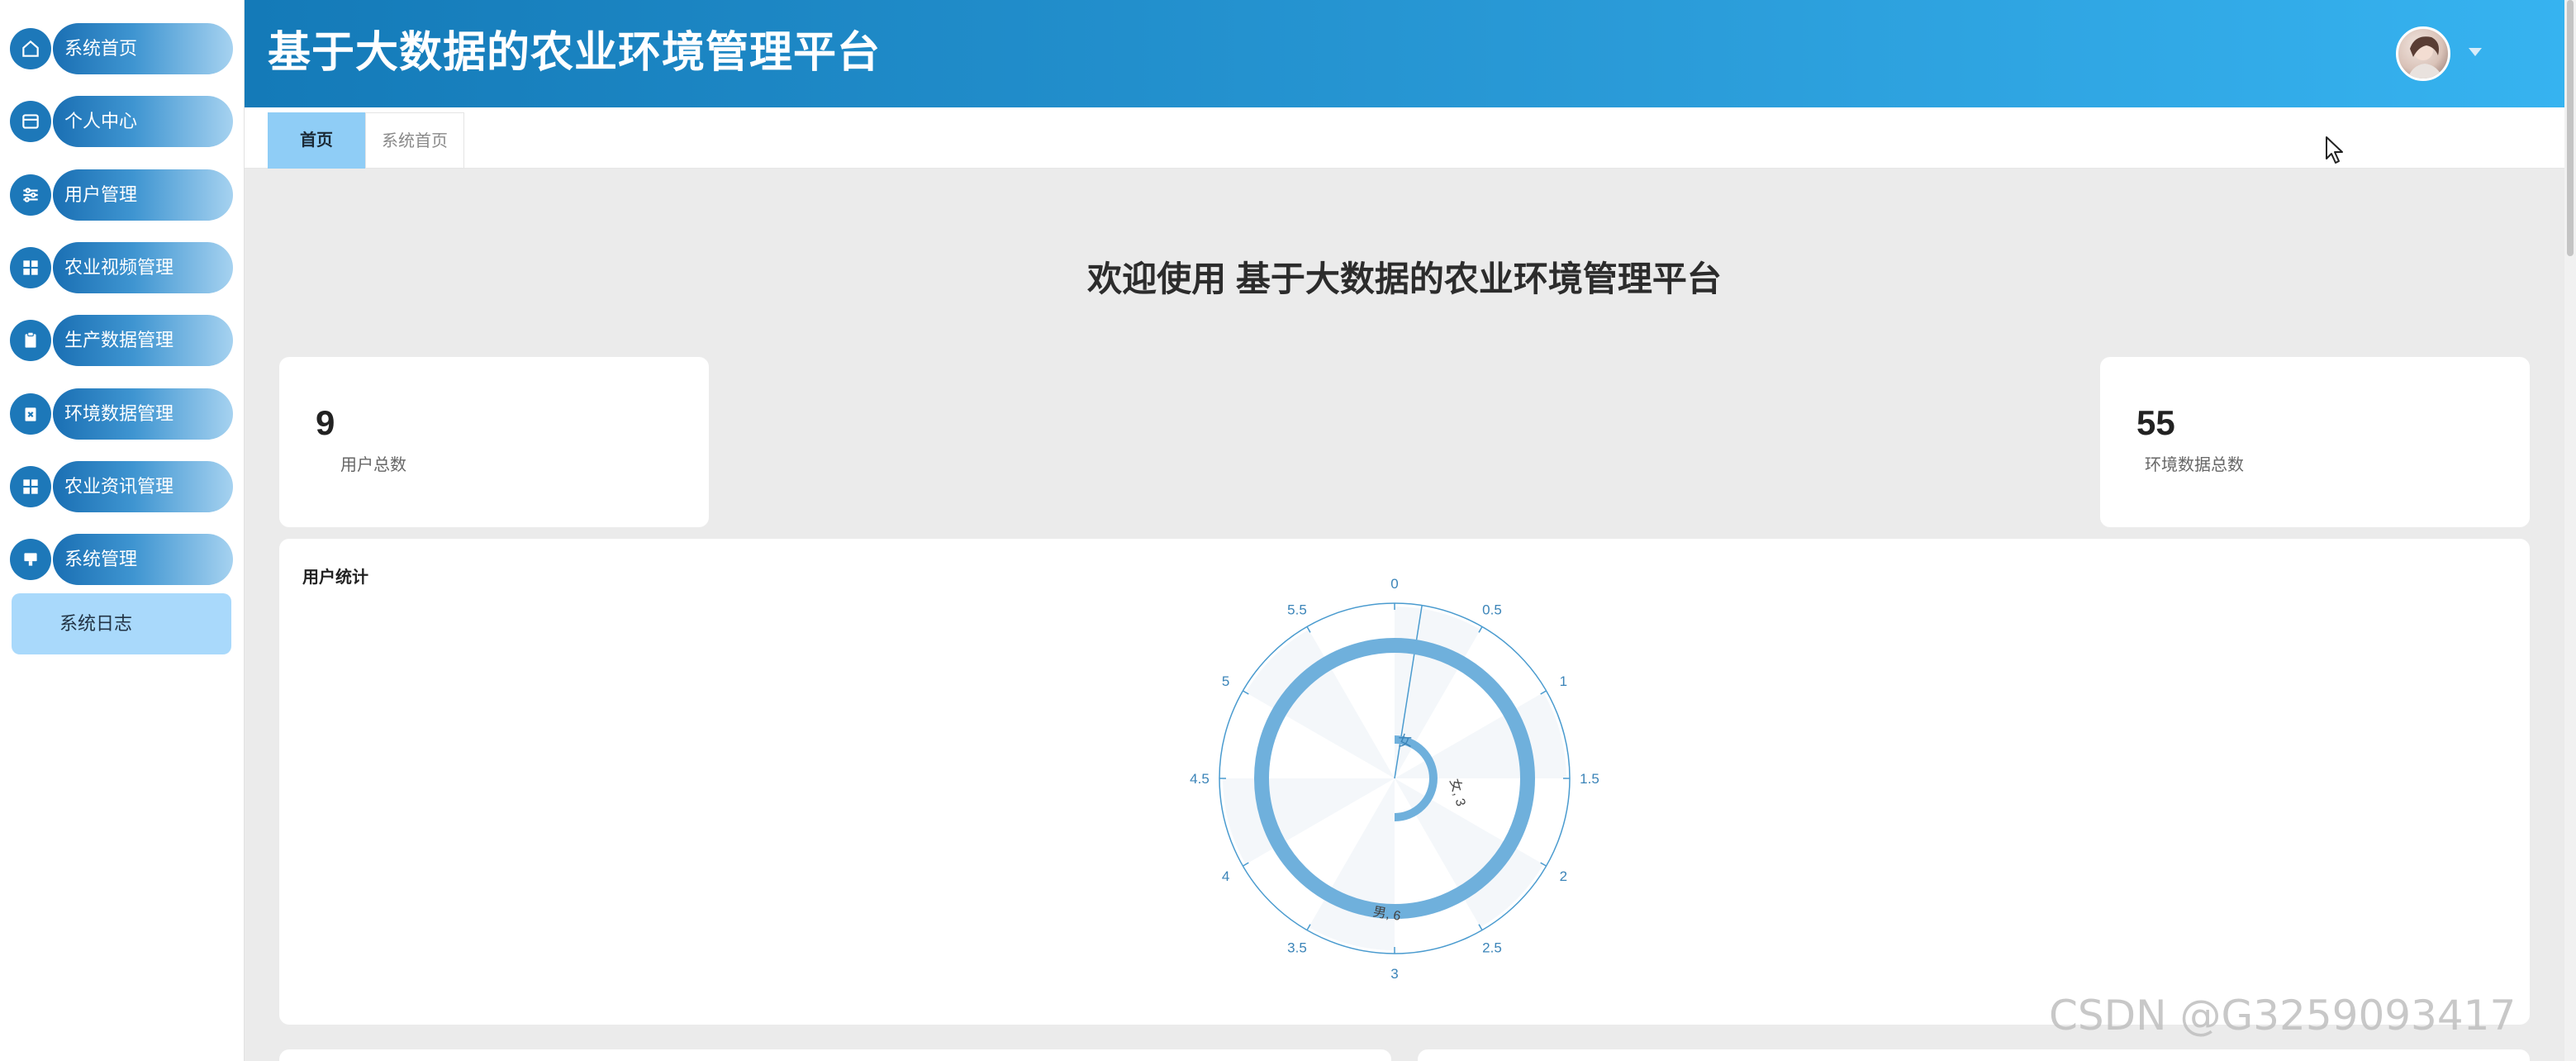 Image resolution: width=2576 pixels, height=1061 pixels. Describe the element at coordinates (1297, 610) in the screenshot. I see `chart-tick-label: 5.5` at that location.